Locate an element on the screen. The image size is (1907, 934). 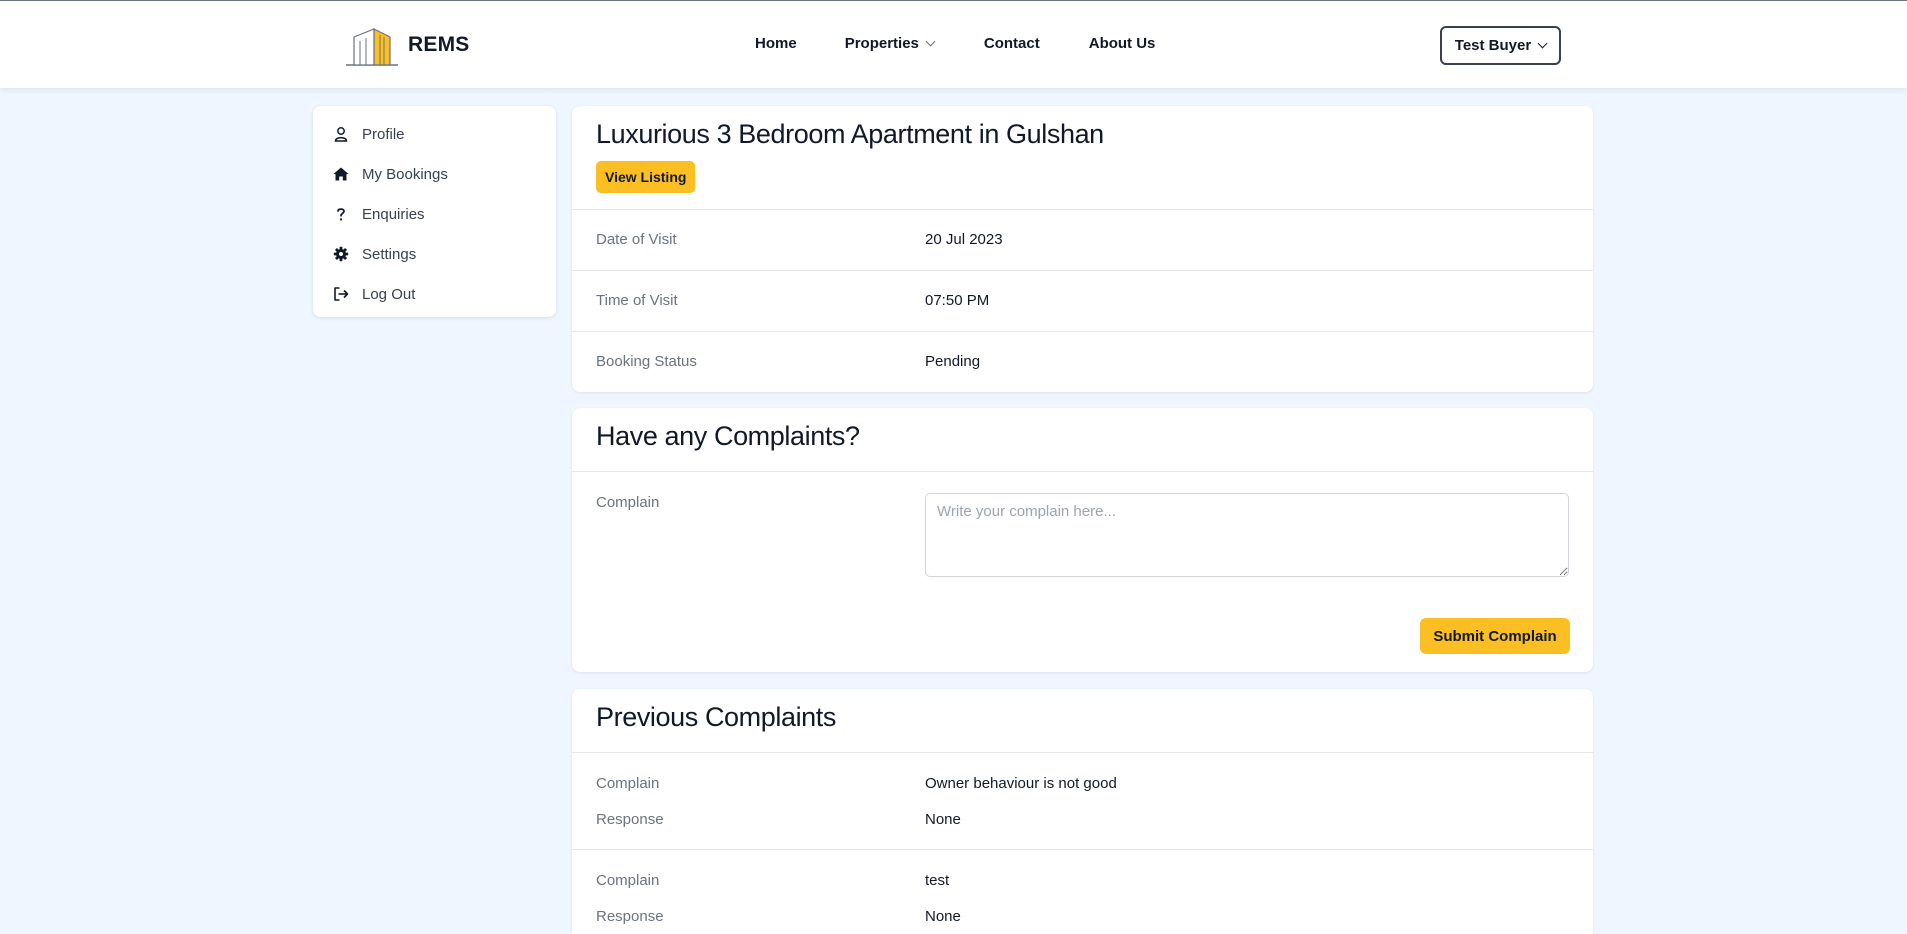
sidebar-item-label: Settings is located at coordinates (389, 254).